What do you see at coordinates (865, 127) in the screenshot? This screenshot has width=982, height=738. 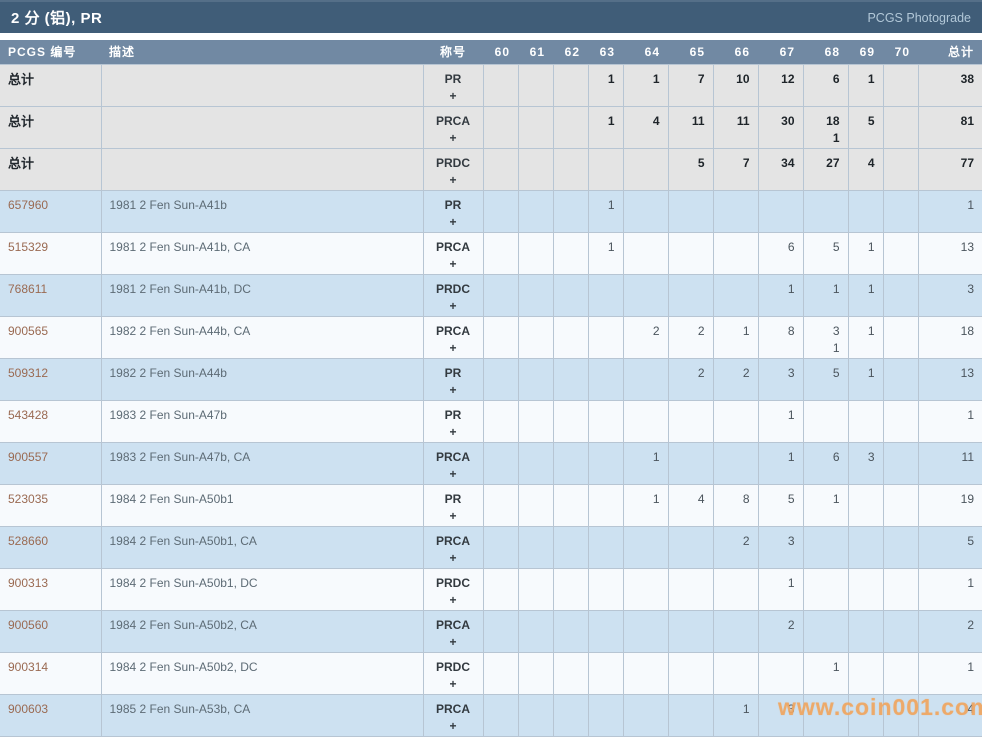 I see `grade-cell-69: 5` at bounding box center [865, 127].